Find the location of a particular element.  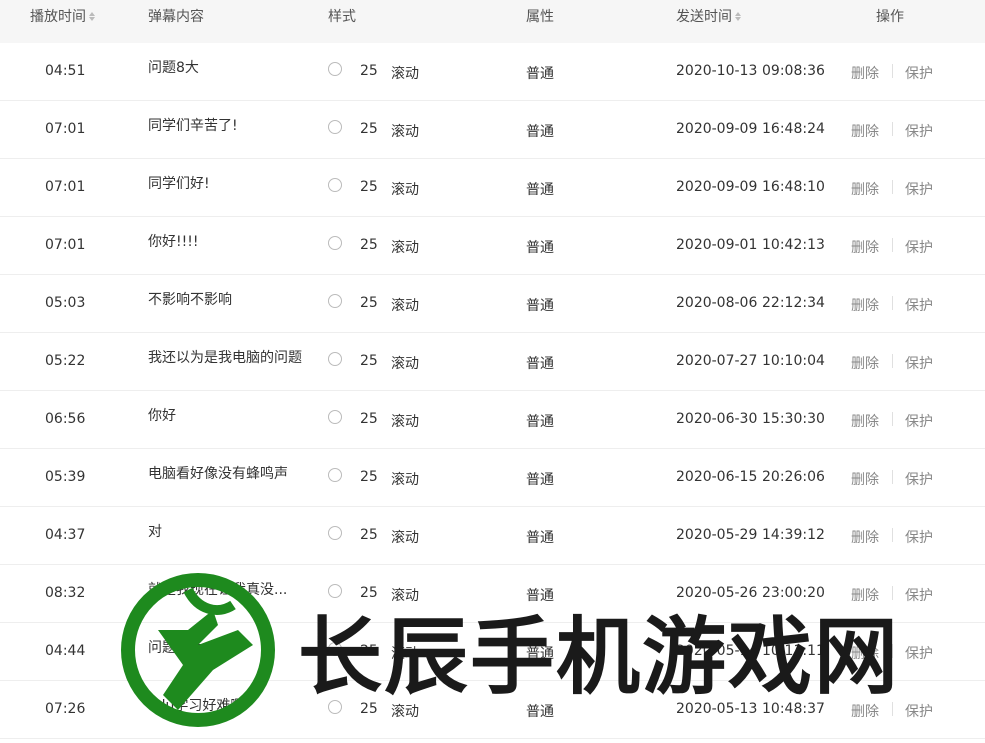

danmaku-text: 不影响不影响 is located at coordinates (190, 300).